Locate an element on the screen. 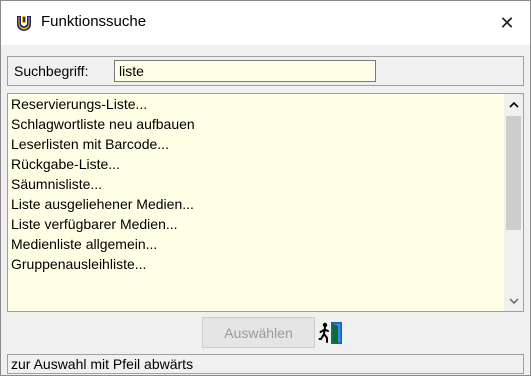 This screenshot has width=531, height=376. action-row: Auswählen is located at coordinates (265, 333).